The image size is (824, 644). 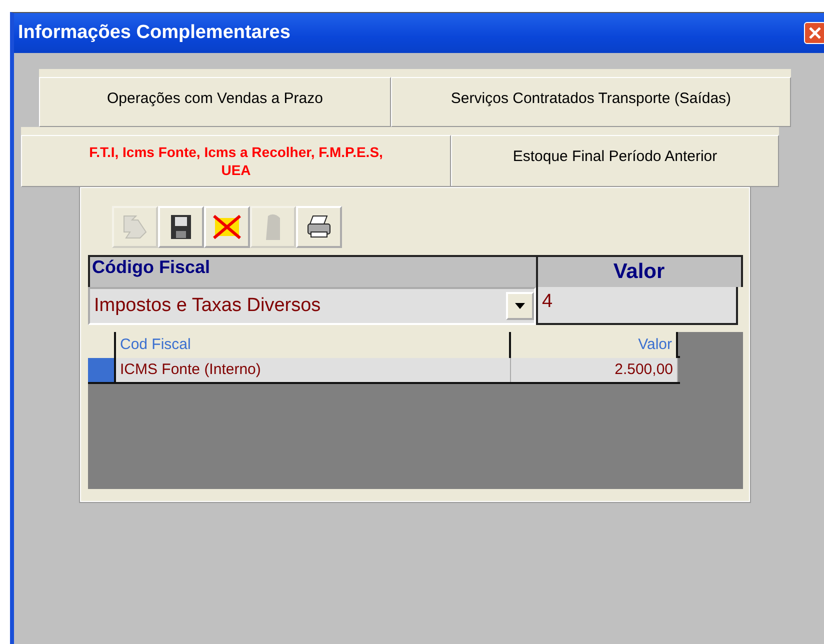 What do you see at coordinates (312, 306) in the screenshot?
I see `code-dropdown: Impostos e Taxas Diversos` at bounding box center [312, 306].